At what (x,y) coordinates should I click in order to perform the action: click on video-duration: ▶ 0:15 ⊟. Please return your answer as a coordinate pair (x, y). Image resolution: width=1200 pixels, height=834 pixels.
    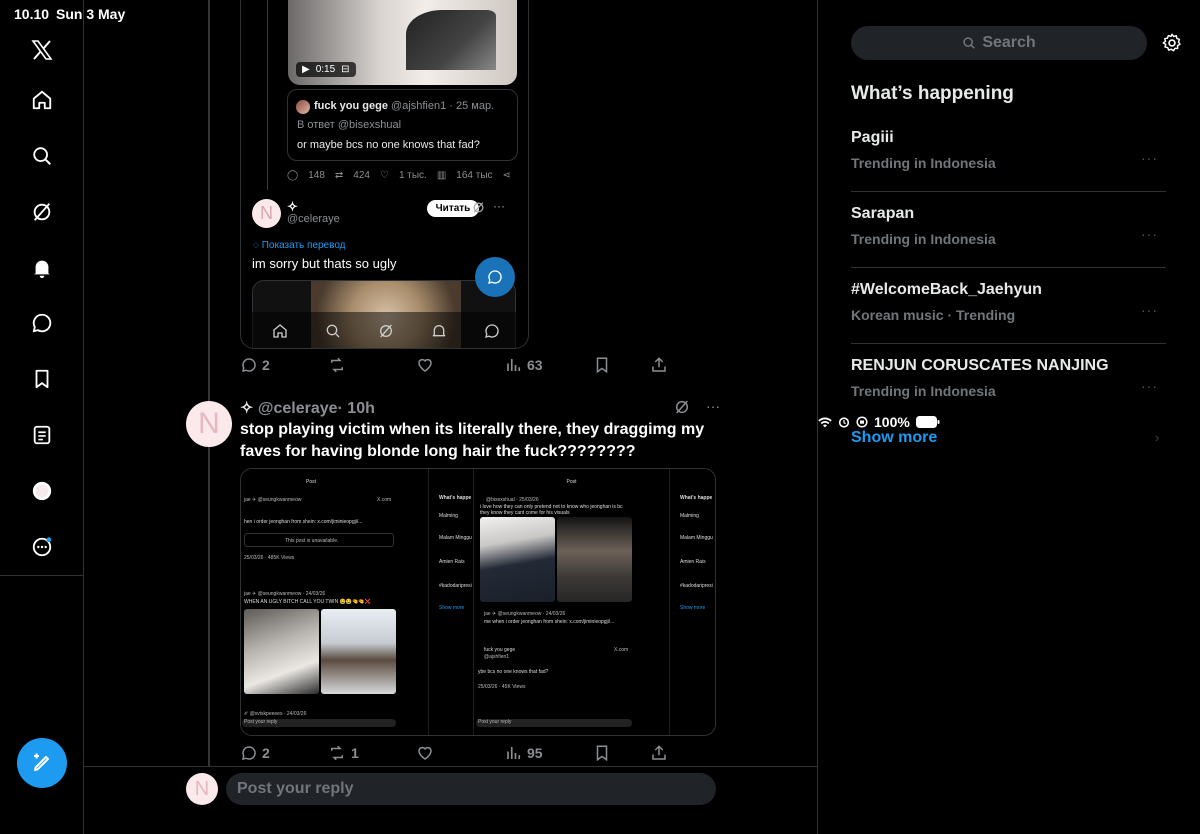
    Looking at the image, I should click on (326, 69).